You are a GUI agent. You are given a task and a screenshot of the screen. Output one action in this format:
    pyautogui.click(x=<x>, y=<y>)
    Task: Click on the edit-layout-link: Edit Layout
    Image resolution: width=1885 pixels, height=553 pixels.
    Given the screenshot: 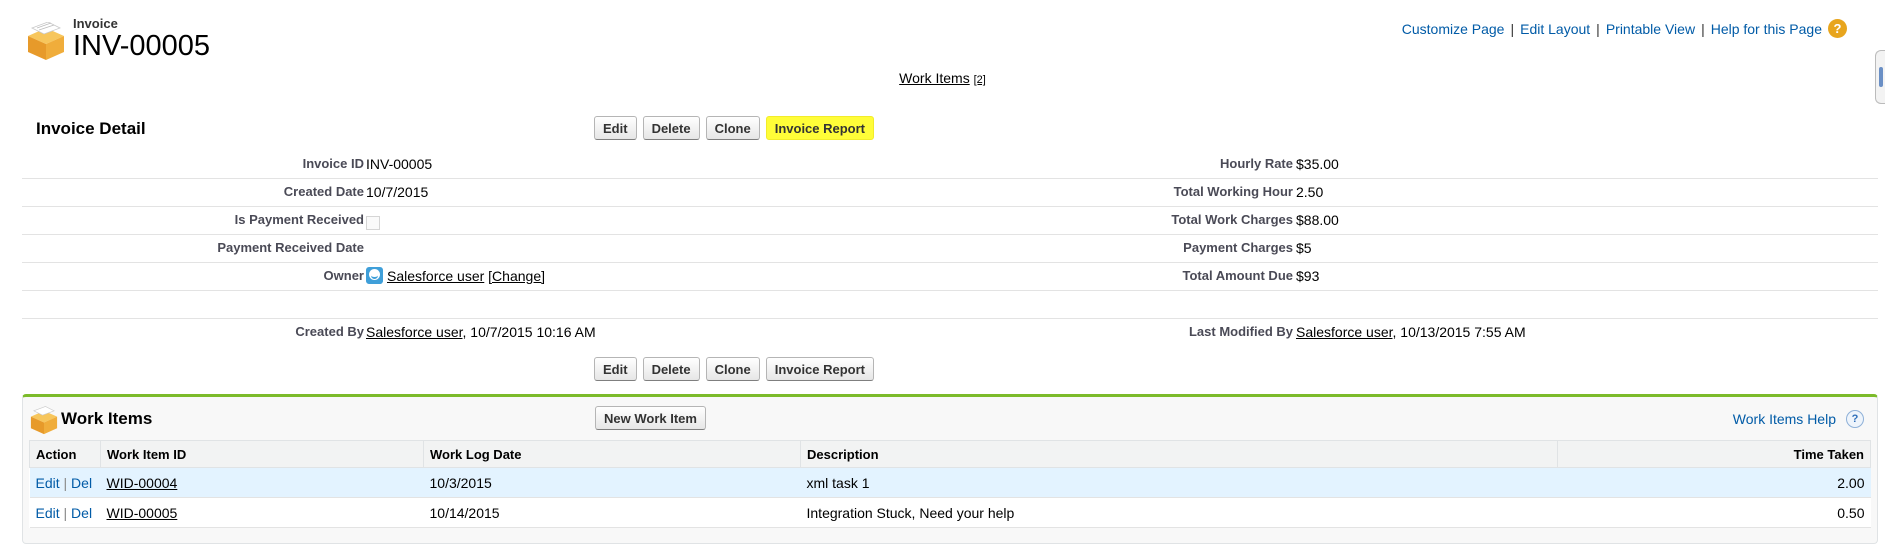 What is the action you would take?
    pyautogui.click(x=1555, y=29)
    